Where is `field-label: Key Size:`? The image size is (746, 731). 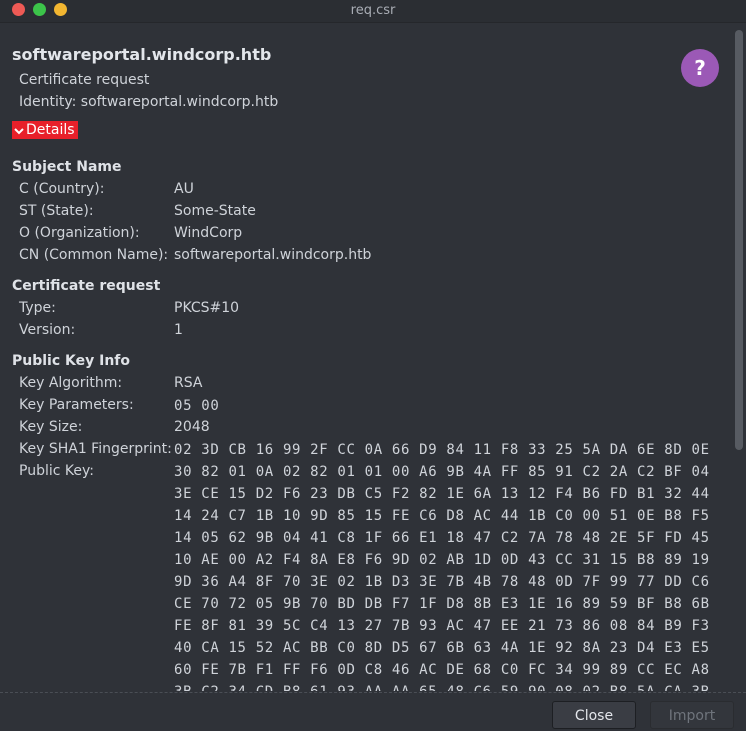
field-label: Key Size: is located at coordinates (51, 427).